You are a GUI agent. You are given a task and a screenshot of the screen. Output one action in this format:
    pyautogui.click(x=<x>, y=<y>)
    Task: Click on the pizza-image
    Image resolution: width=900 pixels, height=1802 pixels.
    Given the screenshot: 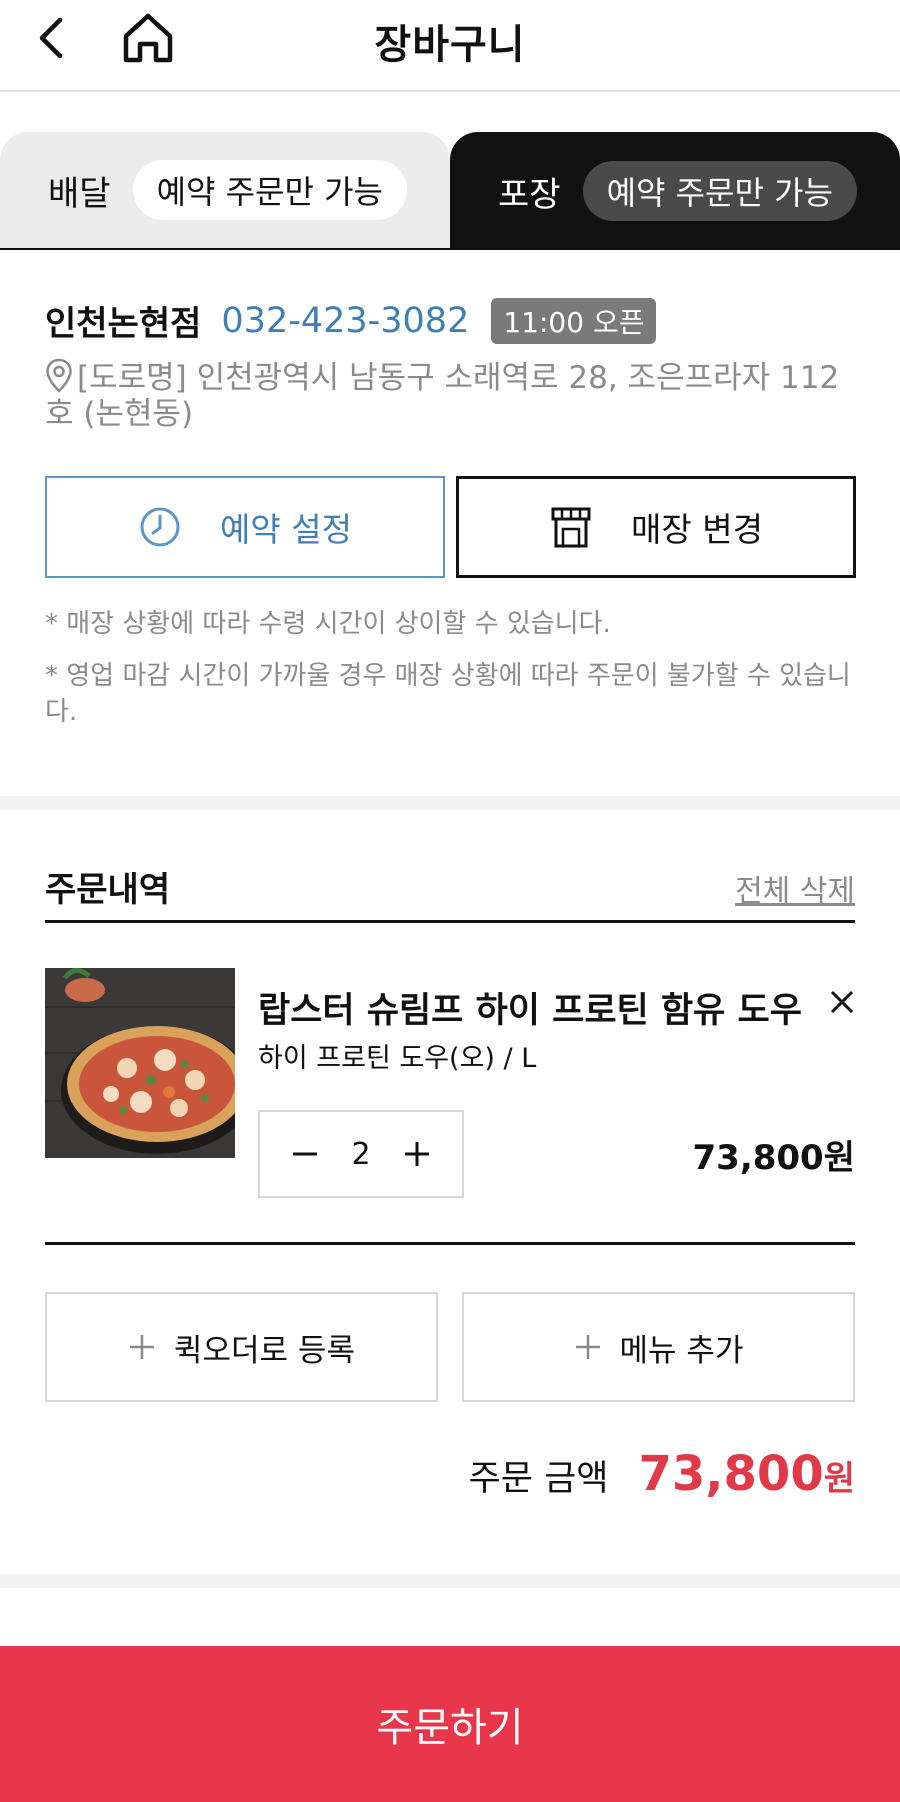 What is the action you would take?
    pyautogui.click(x=140, y=1063)
    